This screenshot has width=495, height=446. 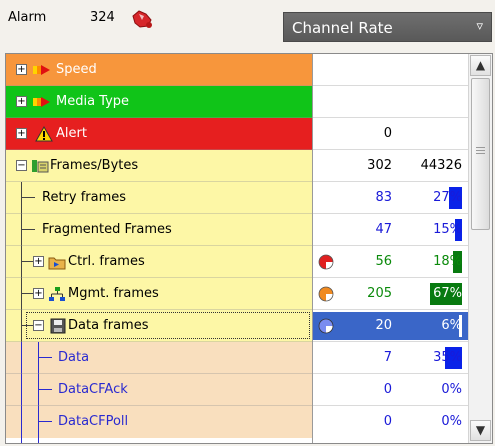 I want to click on count-value: 20, so click(x=383, y=325).